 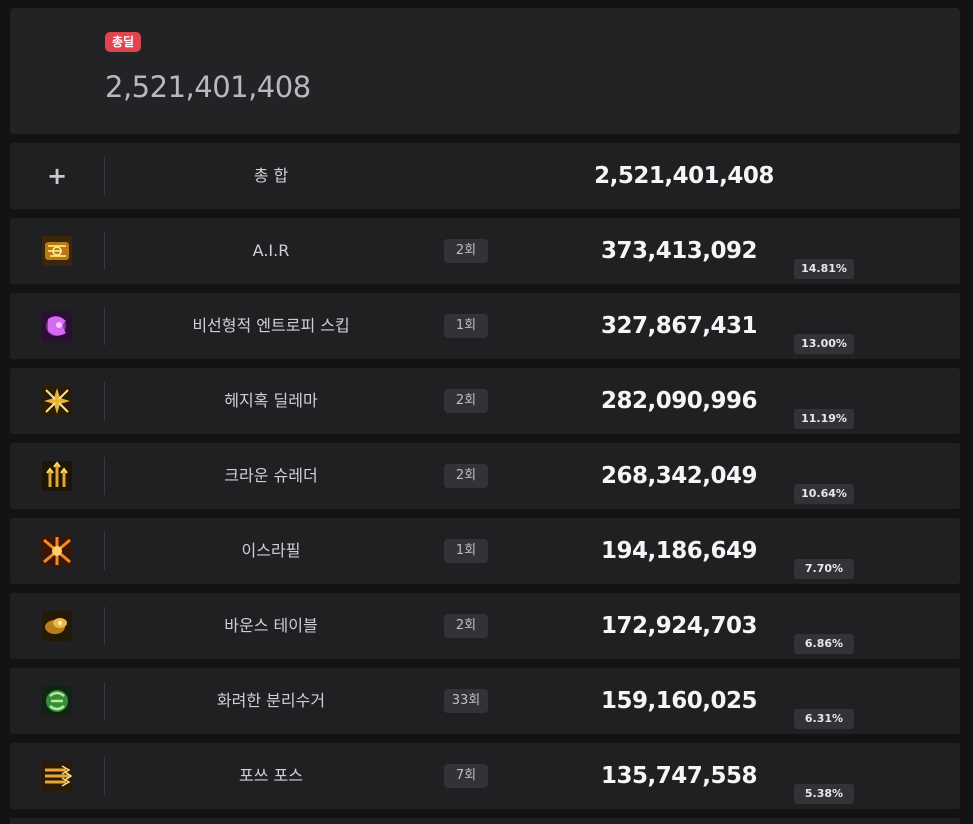 What do you see at coordinates (57, 401) in the screenshot?
I see `hedgehog-skill-icon` at bounding box center [57, 401].